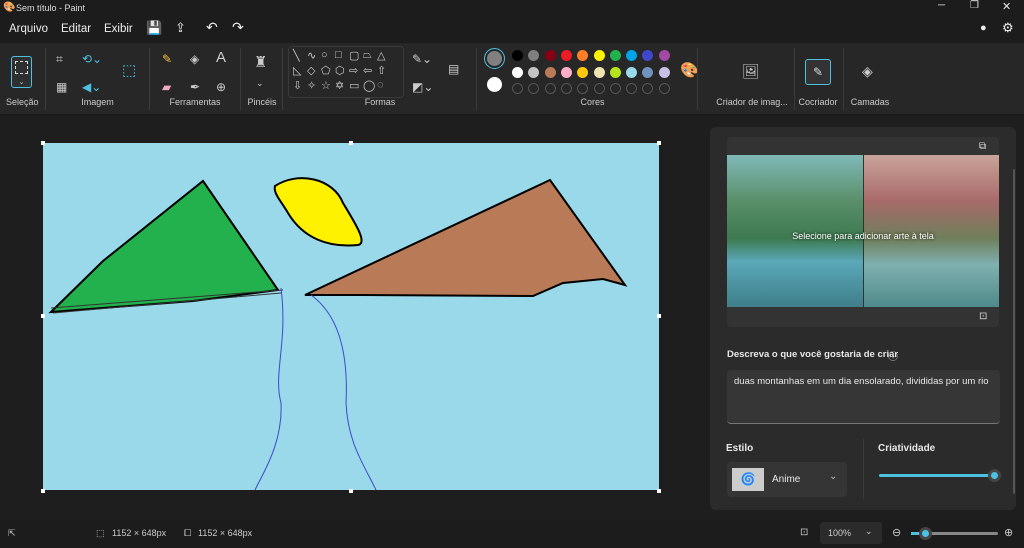 The width and height of the screenshot is (1024, 548). Describe the element at coordinates (212, 27) in the screenshot. I see `undo-icon: ↶` at that location.